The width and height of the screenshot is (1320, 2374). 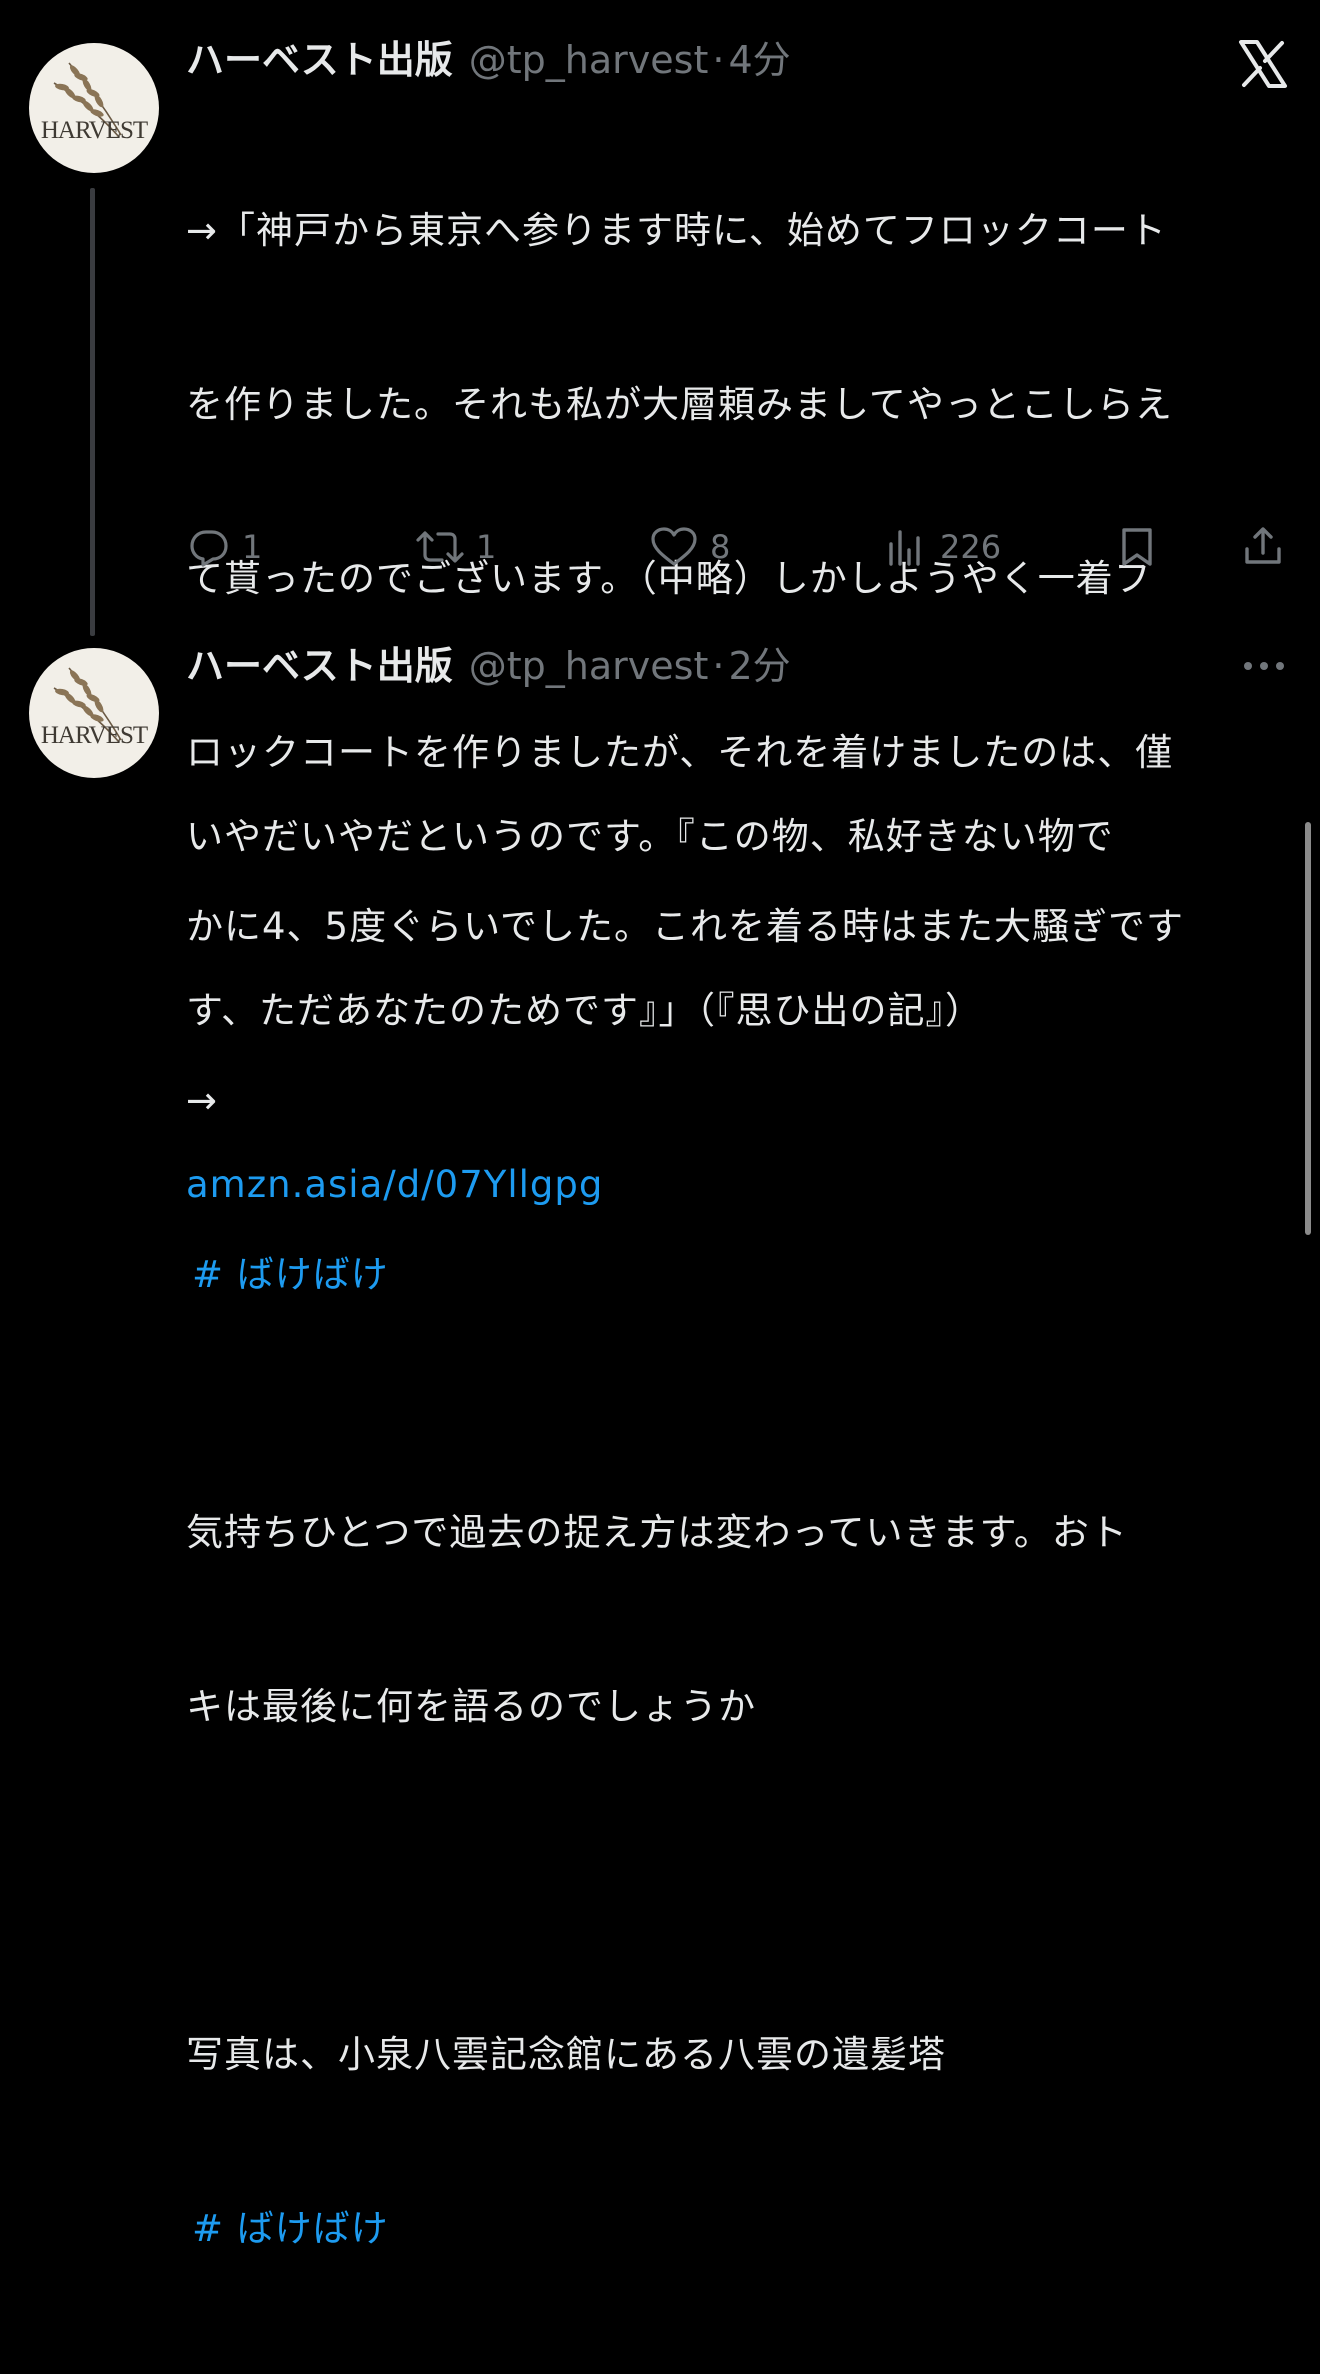 What do you see at coordinates (657, 1532) in the screenshot?
I see `text-line: 気持ちひとつで過去の捉え方は変わっていきます。おト` at bounding box center [657, 1532].